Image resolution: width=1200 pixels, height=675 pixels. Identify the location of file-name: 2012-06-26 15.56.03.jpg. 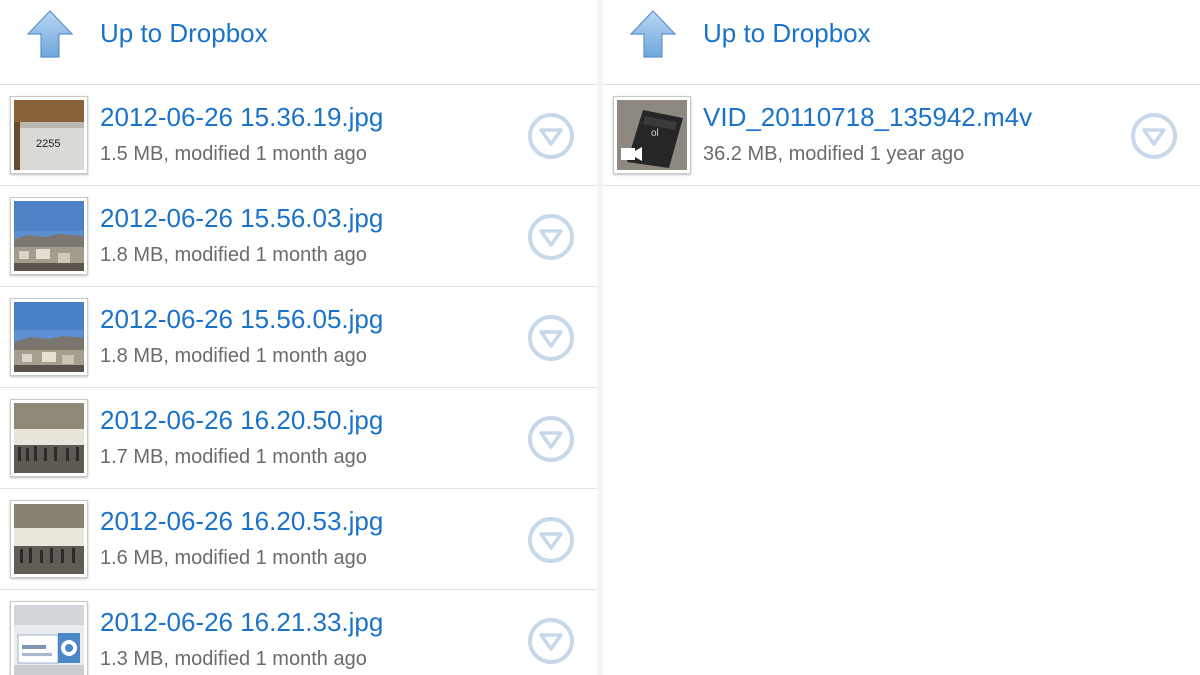
(242, 218).